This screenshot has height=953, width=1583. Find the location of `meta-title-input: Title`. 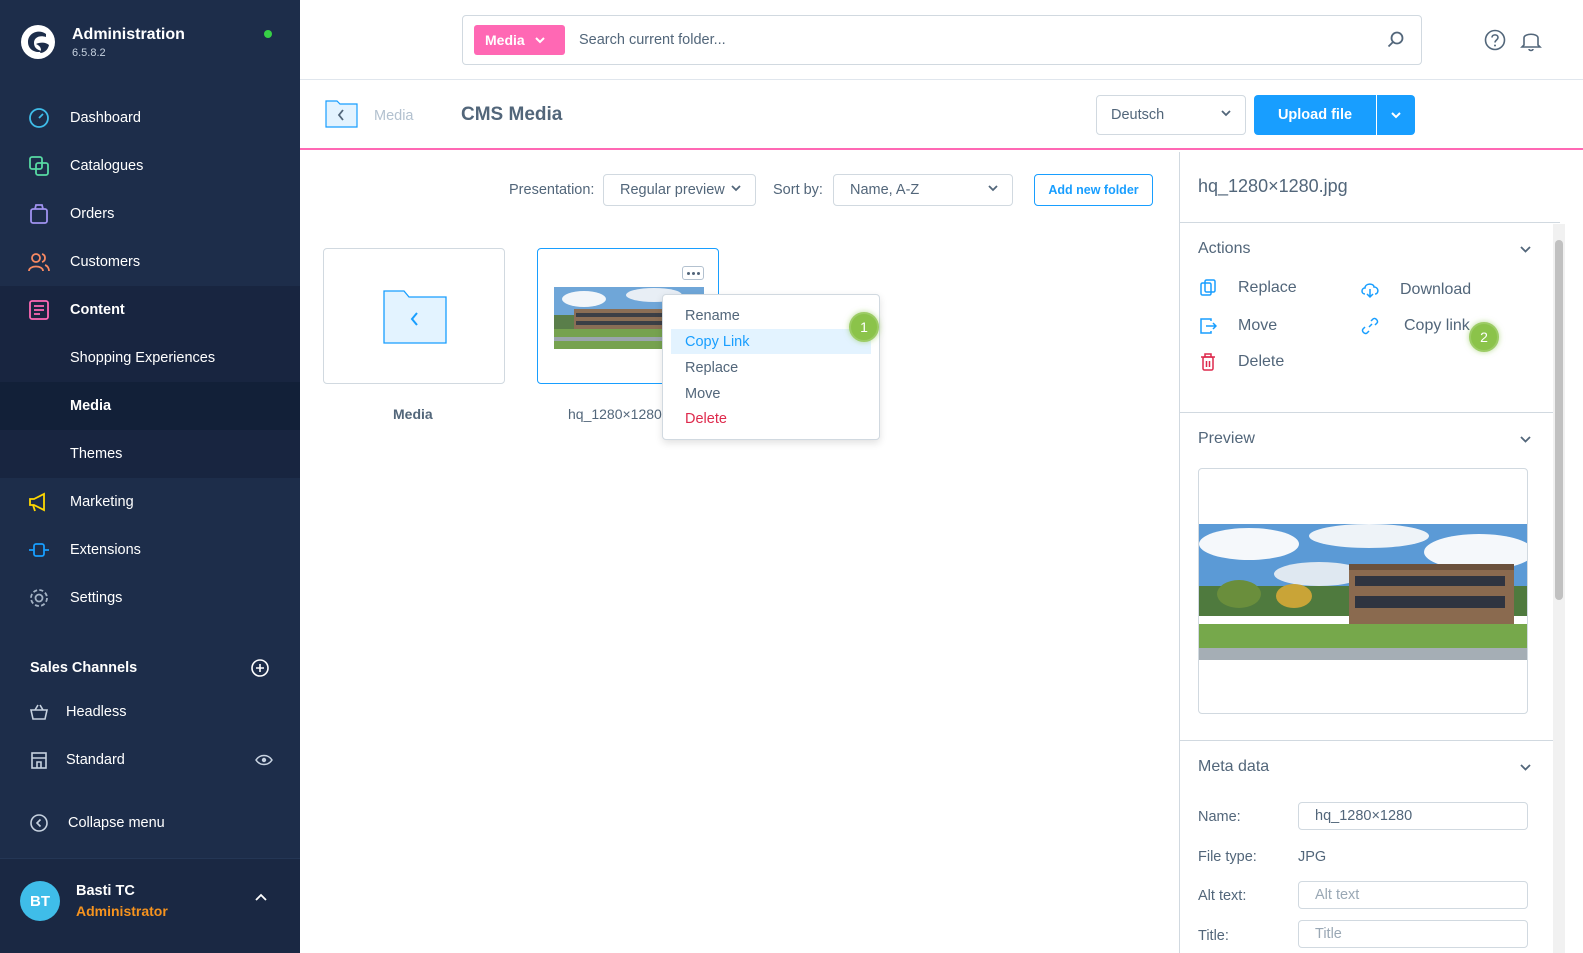

meta-title-input: Title is located at coordinates (1413, 934).